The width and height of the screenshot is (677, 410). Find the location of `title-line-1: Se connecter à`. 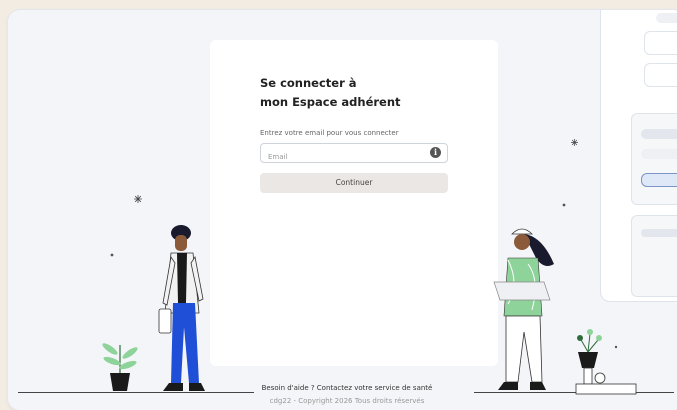

title-line-1: Se connecter à is located at coordinates (308, 83).